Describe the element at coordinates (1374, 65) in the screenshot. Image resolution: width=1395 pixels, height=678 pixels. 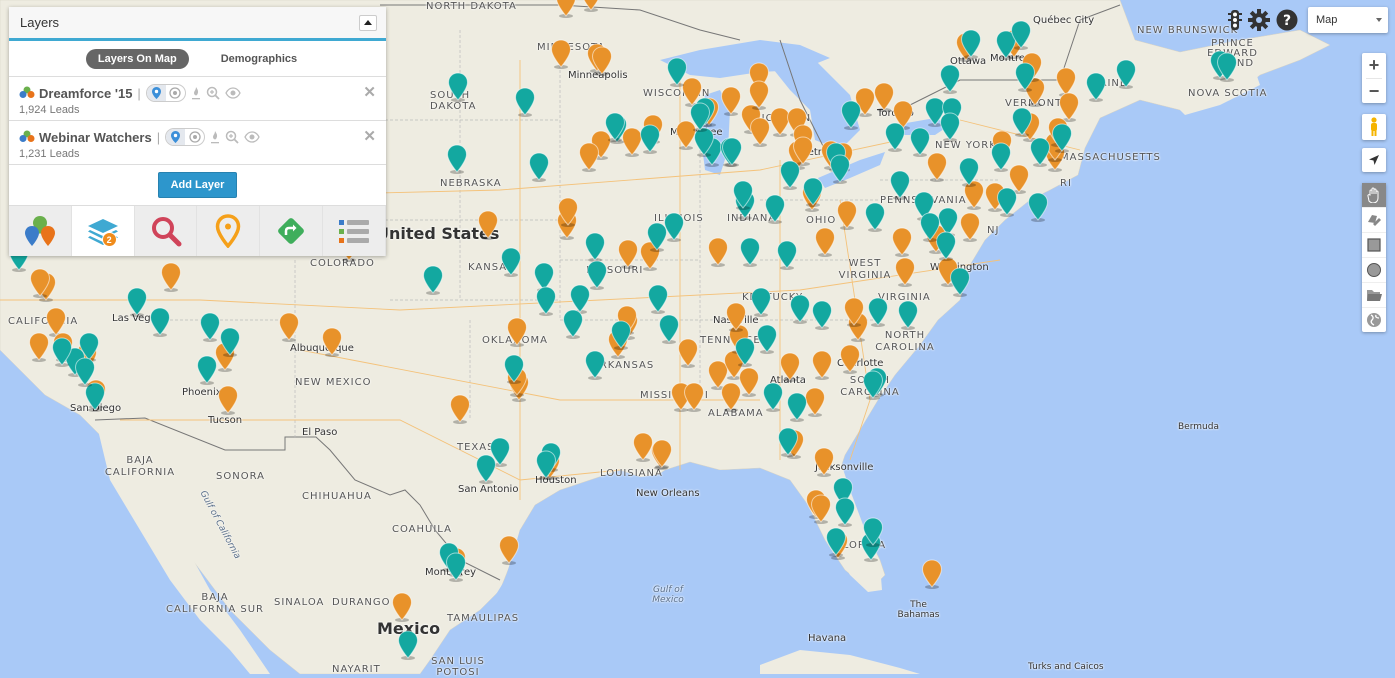
I see `zoom-in-button: +` at that location.